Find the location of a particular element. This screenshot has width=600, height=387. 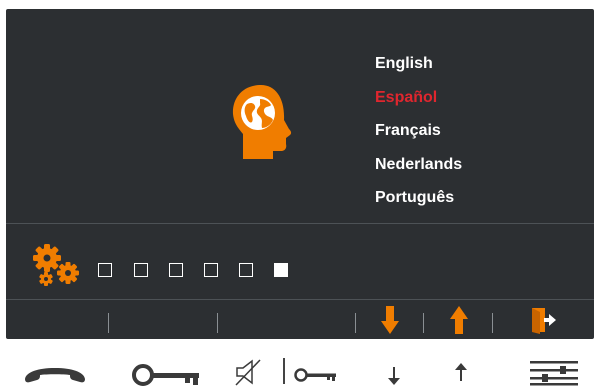

mute-icon is located at coordinates (249, 372).